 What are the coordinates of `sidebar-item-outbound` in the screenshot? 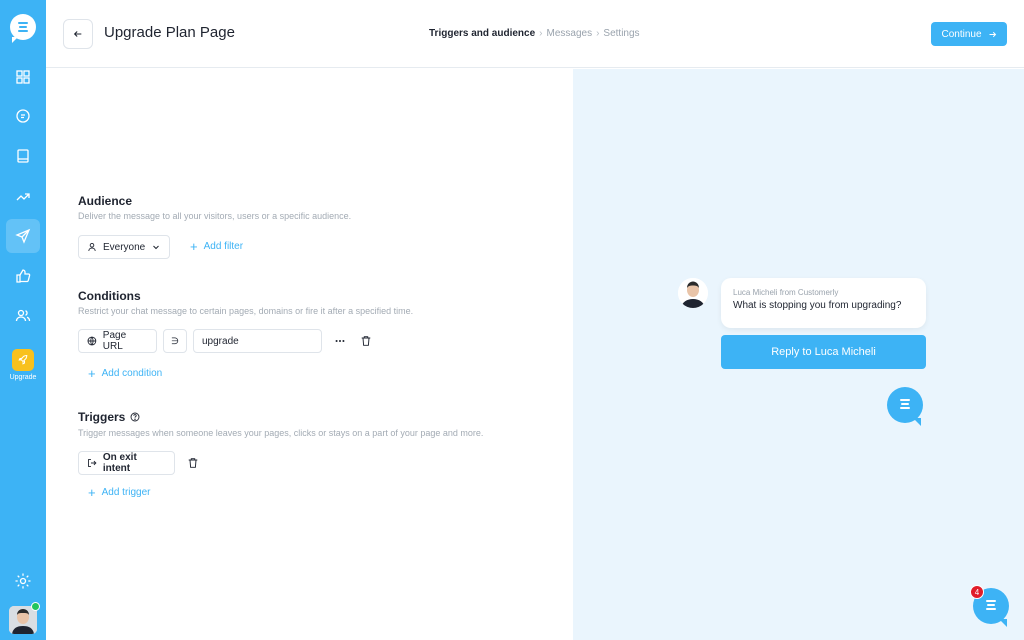 It's located at (23, 236).